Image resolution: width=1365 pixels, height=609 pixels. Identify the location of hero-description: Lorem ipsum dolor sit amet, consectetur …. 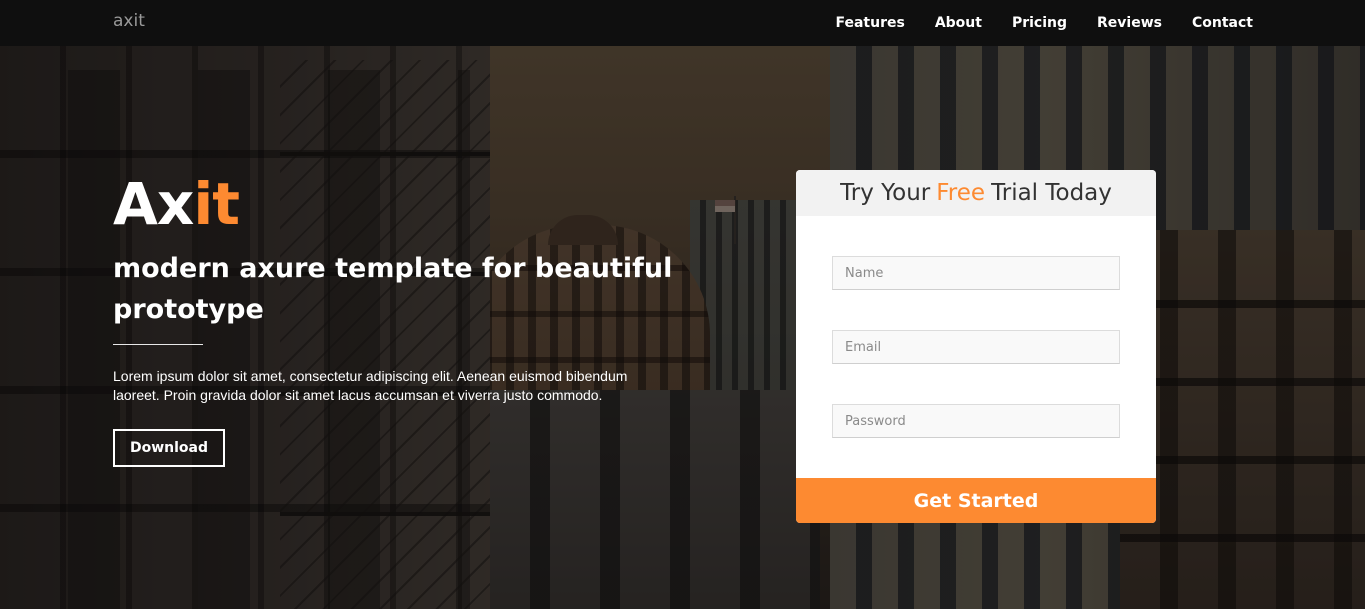
(370, 385).